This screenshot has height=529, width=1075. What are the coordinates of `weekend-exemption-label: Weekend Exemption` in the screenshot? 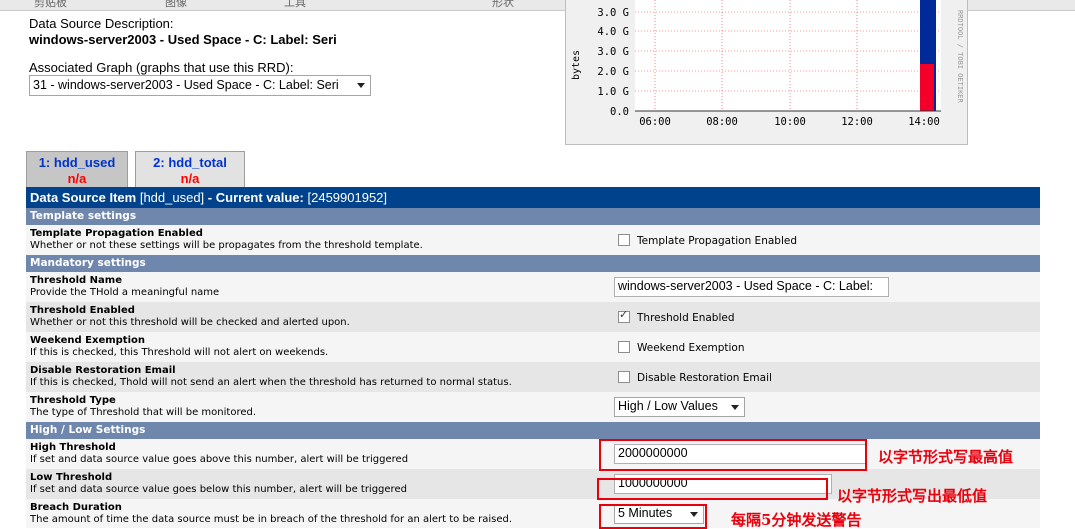 It's located at (691, 348).